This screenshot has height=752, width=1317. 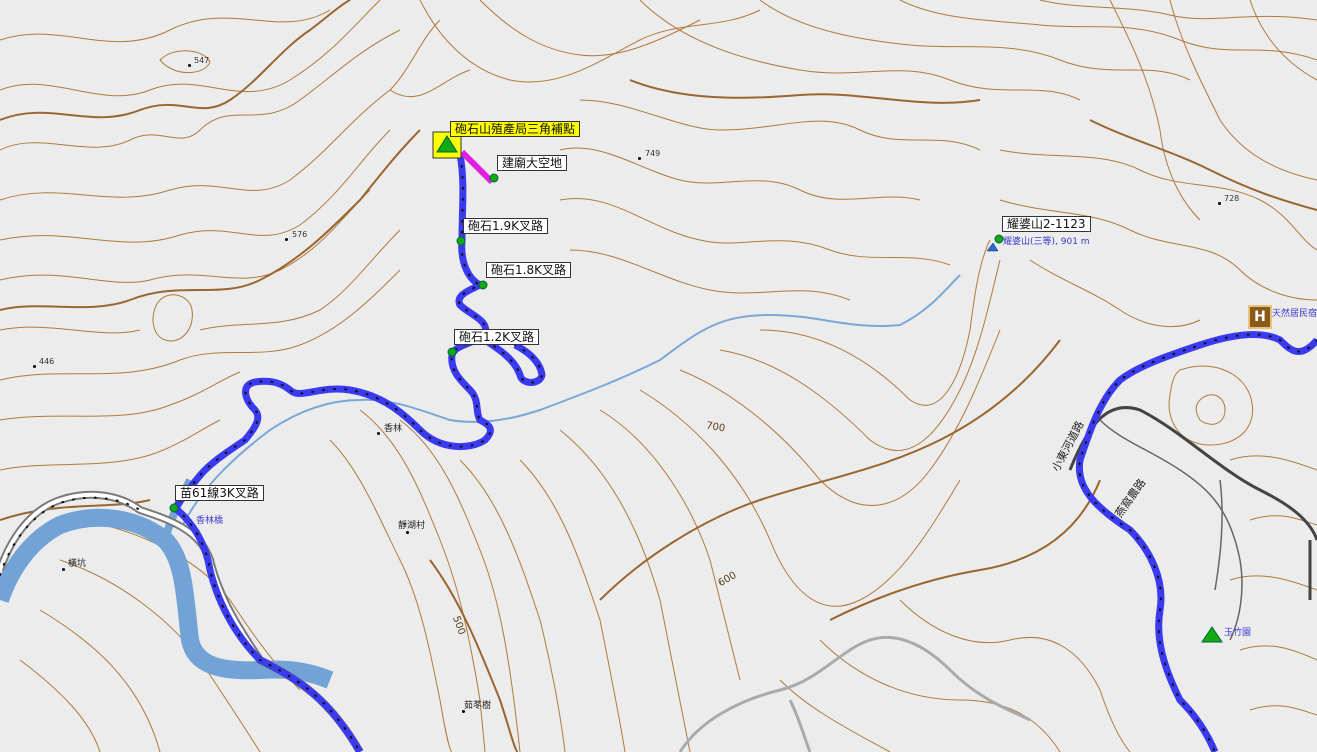 What do you see at coordinates (653, 153) in the screenshot?
I see `spot-height-749: 749` at bounding box center [653, 153].